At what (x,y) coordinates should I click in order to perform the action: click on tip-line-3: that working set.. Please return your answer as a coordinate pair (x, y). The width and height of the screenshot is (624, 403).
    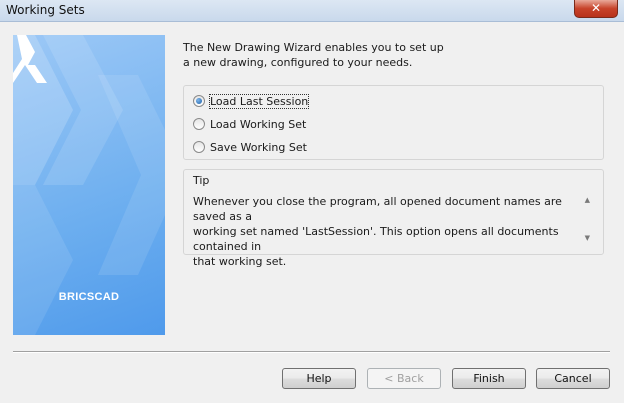
    Looking at the image, I should click on (240, 261).